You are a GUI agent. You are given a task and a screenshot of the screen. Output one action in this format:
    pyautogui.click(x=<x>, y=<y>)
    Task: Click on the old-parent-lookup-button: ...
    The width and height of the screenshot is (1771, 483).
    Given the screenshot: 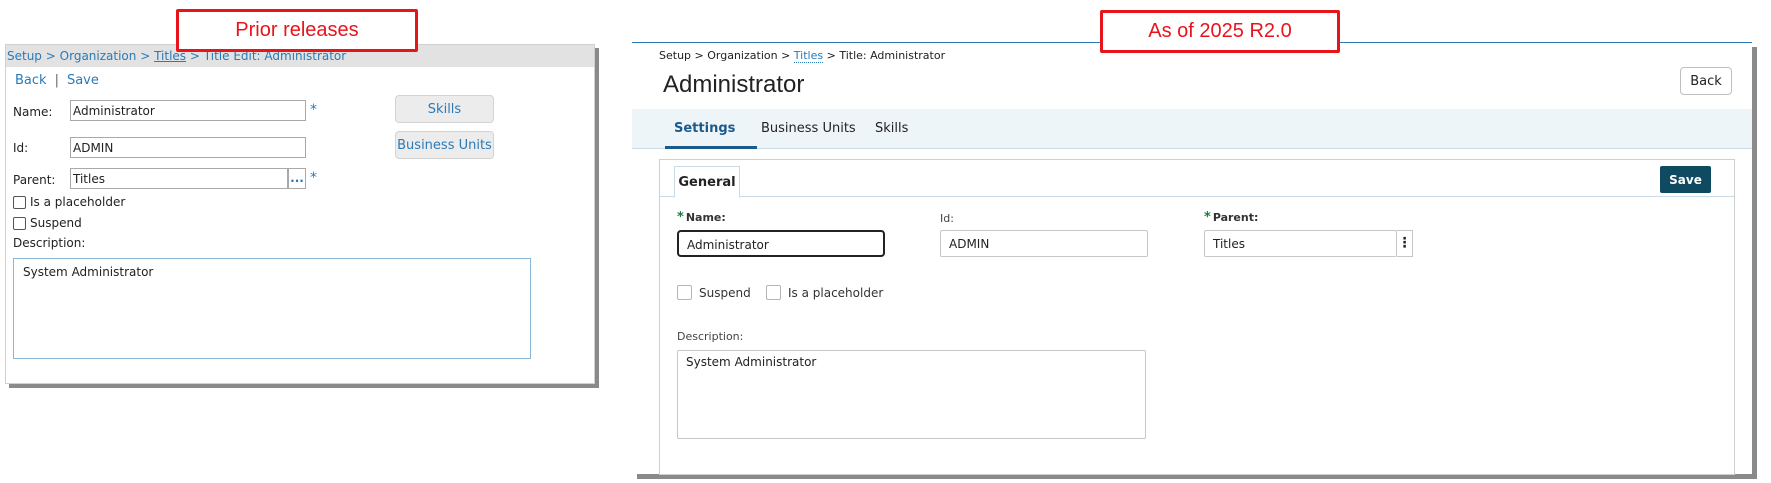 What is the action you would take?
    pyautogui.click(x=297, y=178)
    